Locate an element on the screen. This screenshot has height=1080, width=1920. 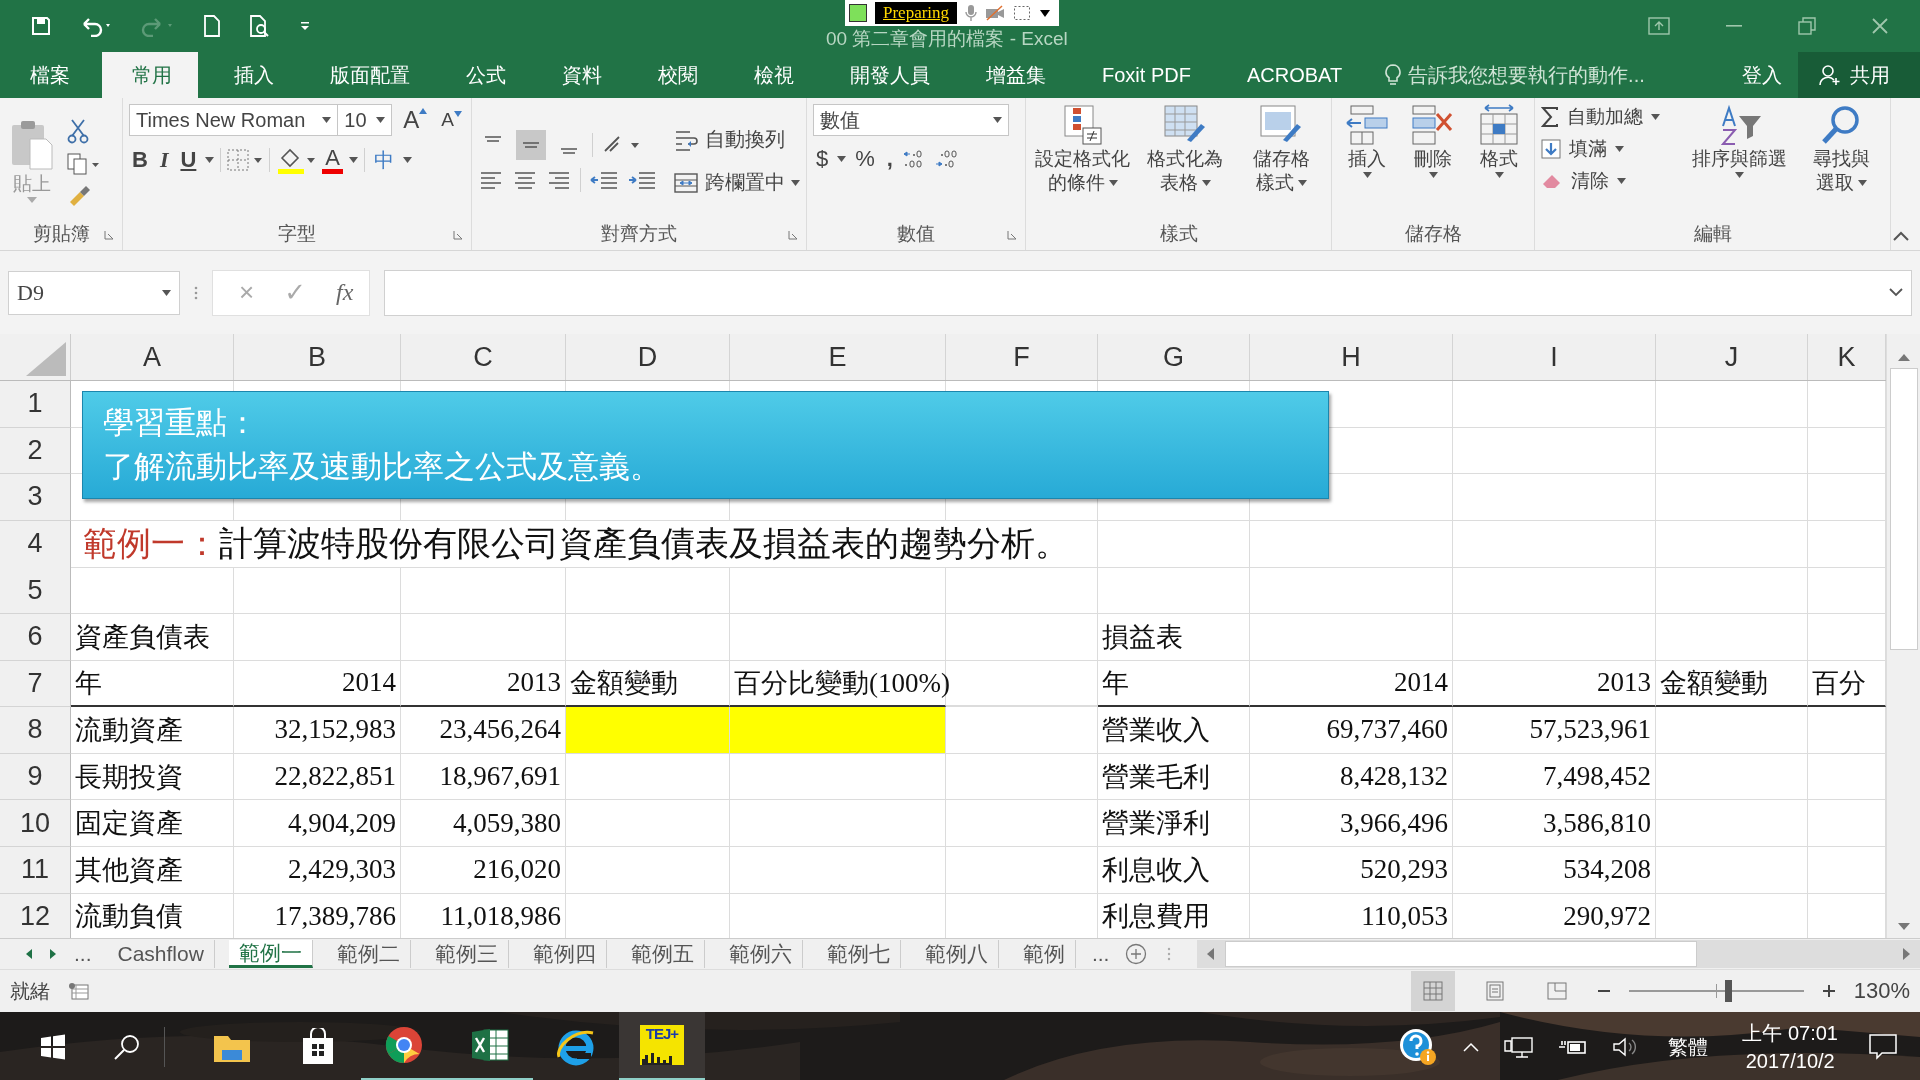
ribbon-tab: 開發人員 is located at coordinates (888, 75).